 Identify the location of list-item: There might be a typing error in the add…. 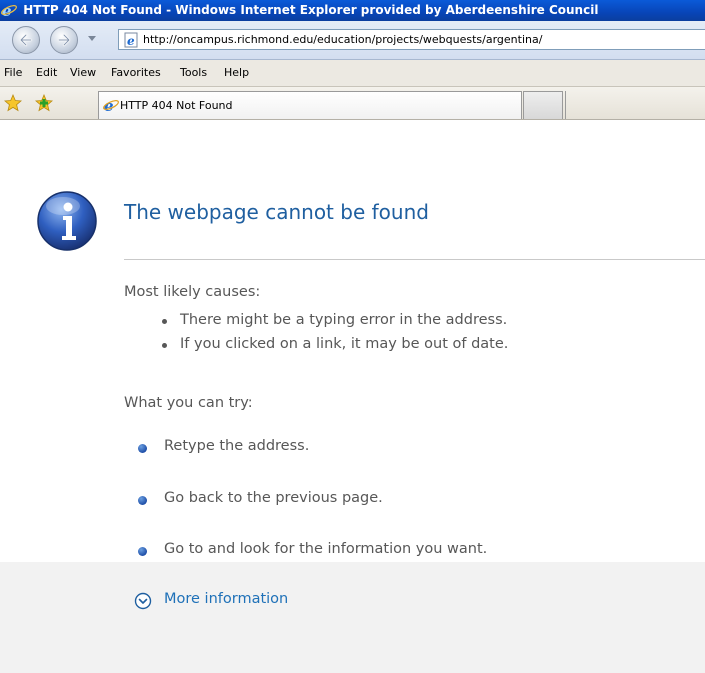
(334, 323).